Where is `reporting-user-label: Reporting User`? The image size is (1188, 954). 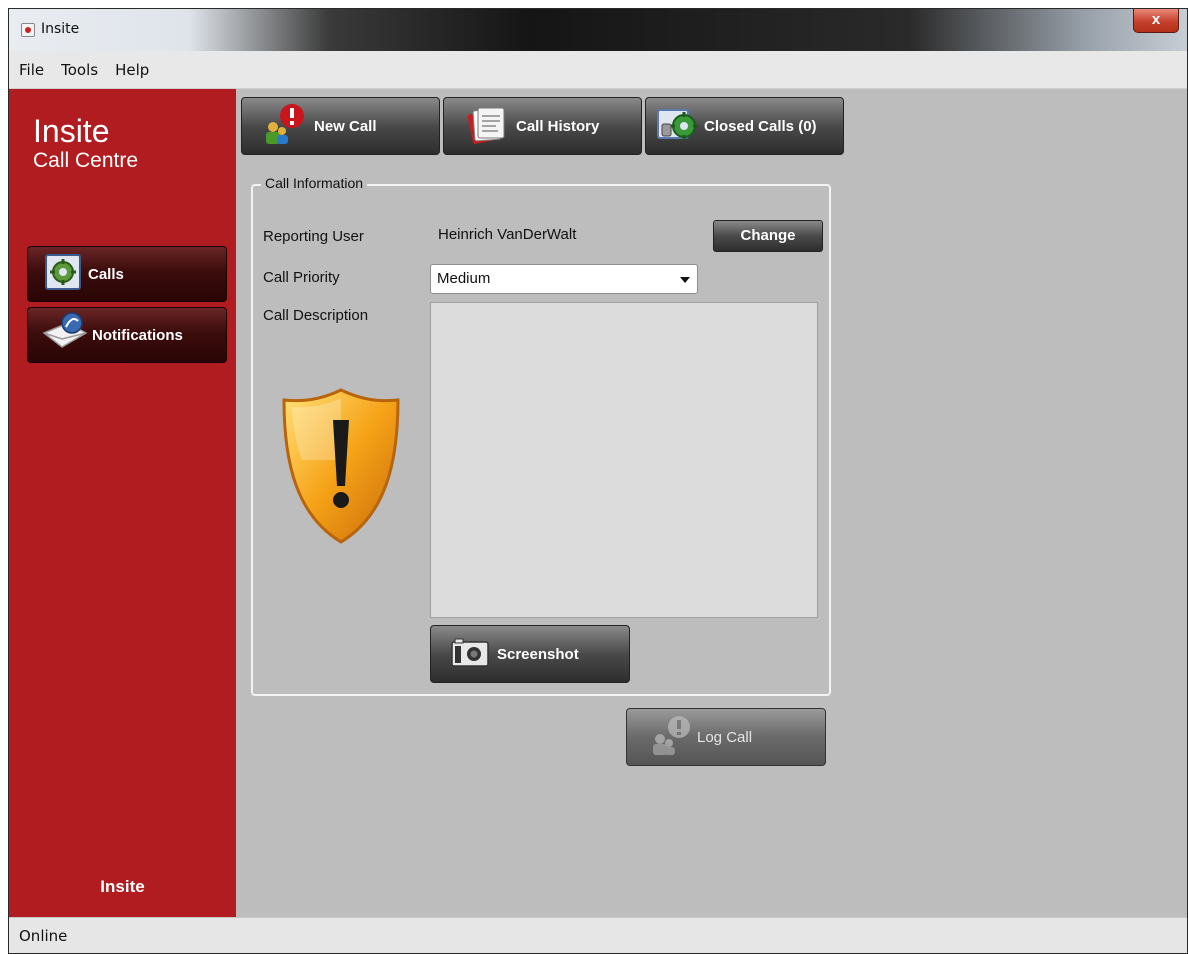 reporting-user-label: Reporting User is located at coordinates (313, 236).